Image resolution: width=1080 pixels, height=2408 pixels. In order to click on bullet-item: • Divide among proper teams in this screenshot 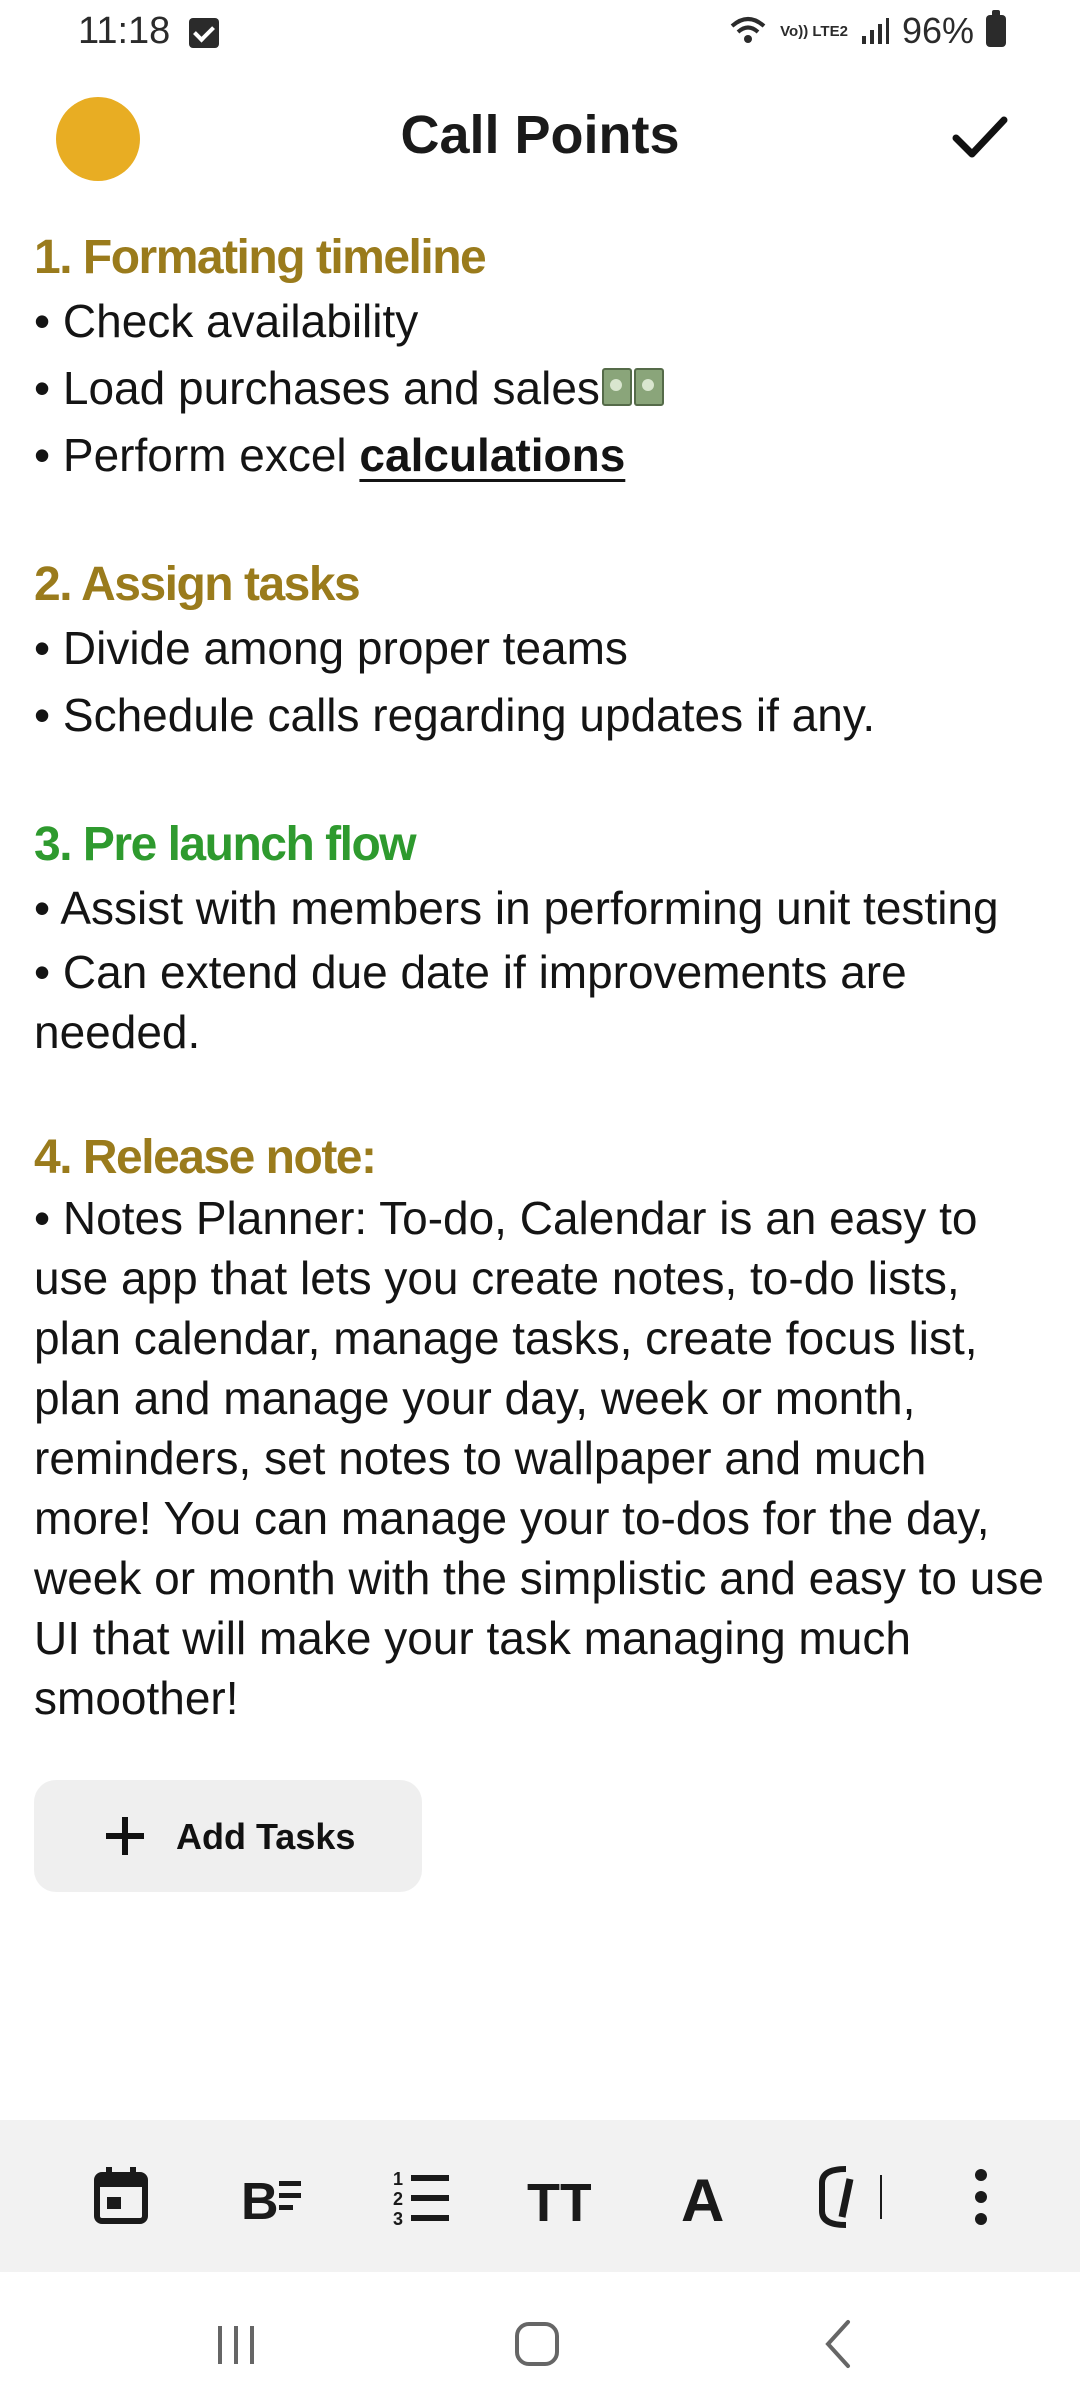, I will do `click(331, 648)`.